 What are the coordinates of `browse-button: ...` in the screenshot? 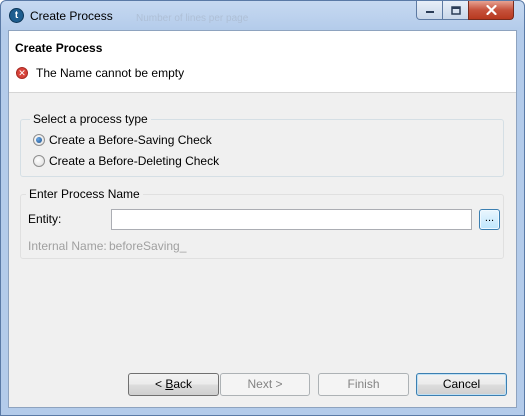 It's located at (489, 219).